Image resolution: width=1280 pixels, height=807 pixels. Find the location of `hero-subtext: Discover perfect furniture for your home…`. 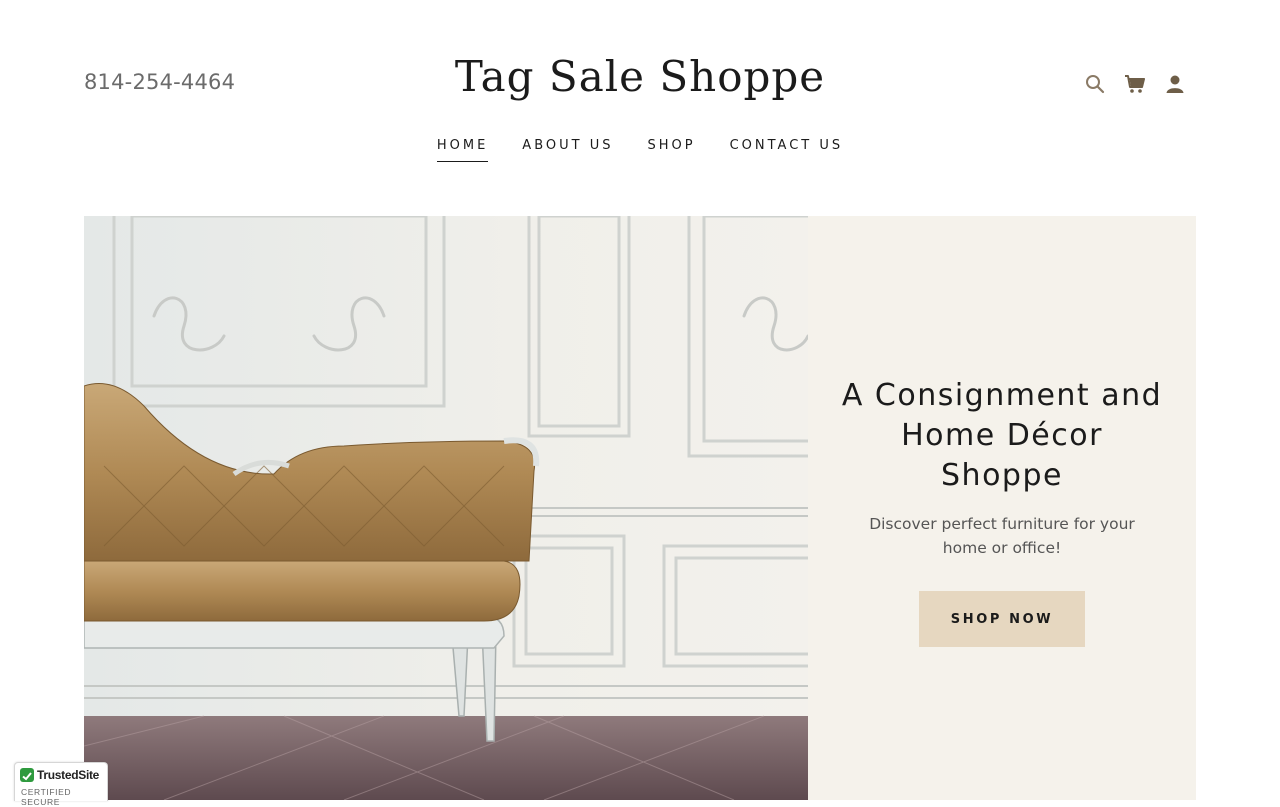

hero-subtext: Discover perfect furniture for your home… is located at coordinates (1002, 536).